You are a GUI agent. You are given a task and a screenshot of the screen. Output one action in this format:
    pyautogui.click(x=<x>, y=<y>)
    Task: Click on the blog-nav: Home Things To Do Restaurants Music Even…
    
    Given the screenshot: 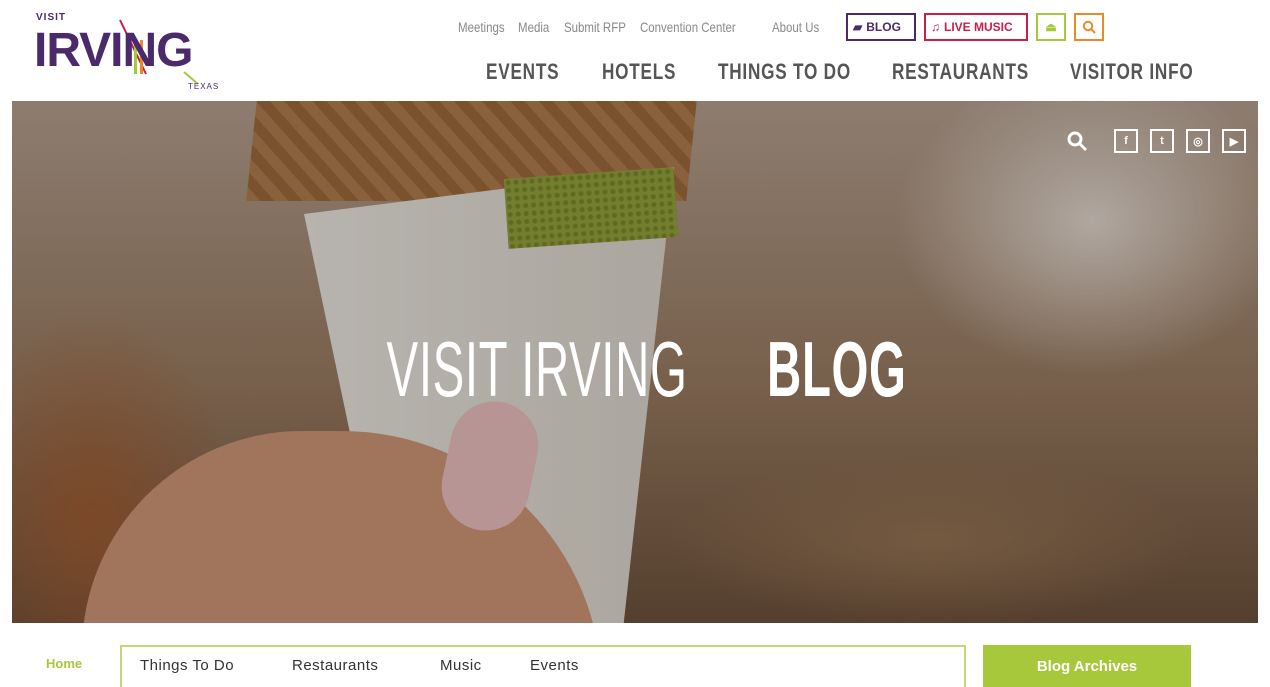 What is the action you would take?
    pyautogui.click(x=635, y=655)
    